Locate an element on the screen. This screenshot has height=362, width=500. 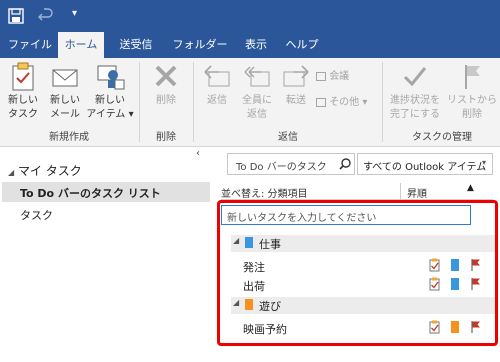
group-label-delete: 削除 is located at coordinates (166, 137).